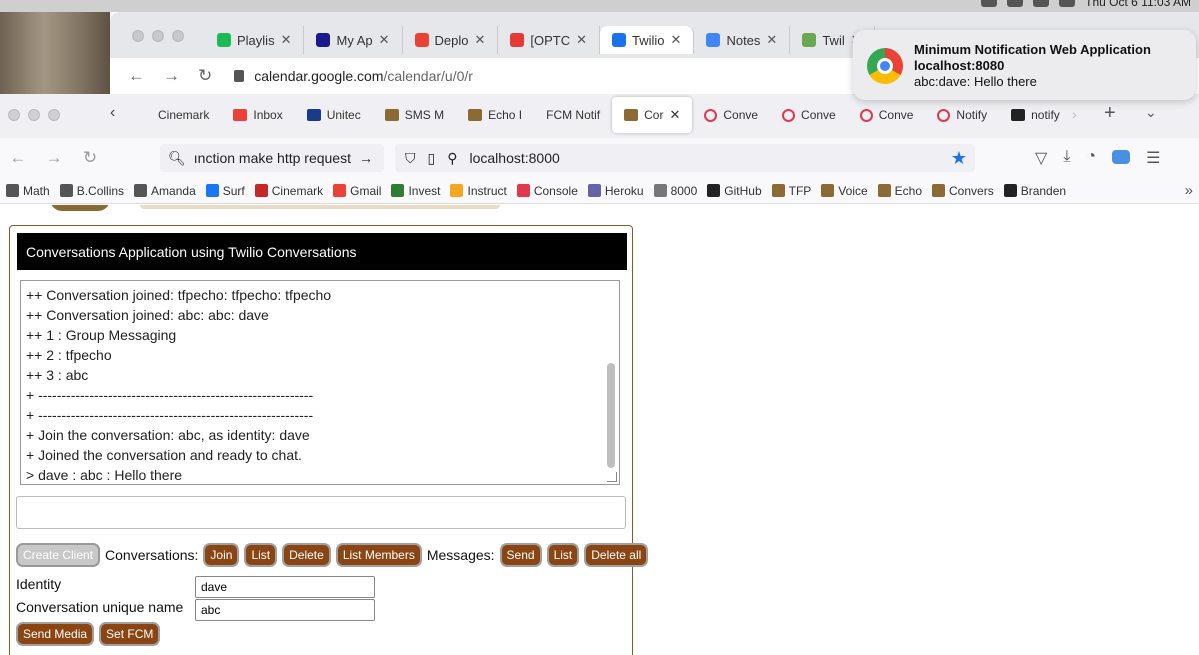 Image resolution: width=1199 pixels, height=655 pixels. What do you see at coordinates (959, 158) in the screenshot?
I see `bookmark-star-icon: ★` at bounding box center [959, 158].